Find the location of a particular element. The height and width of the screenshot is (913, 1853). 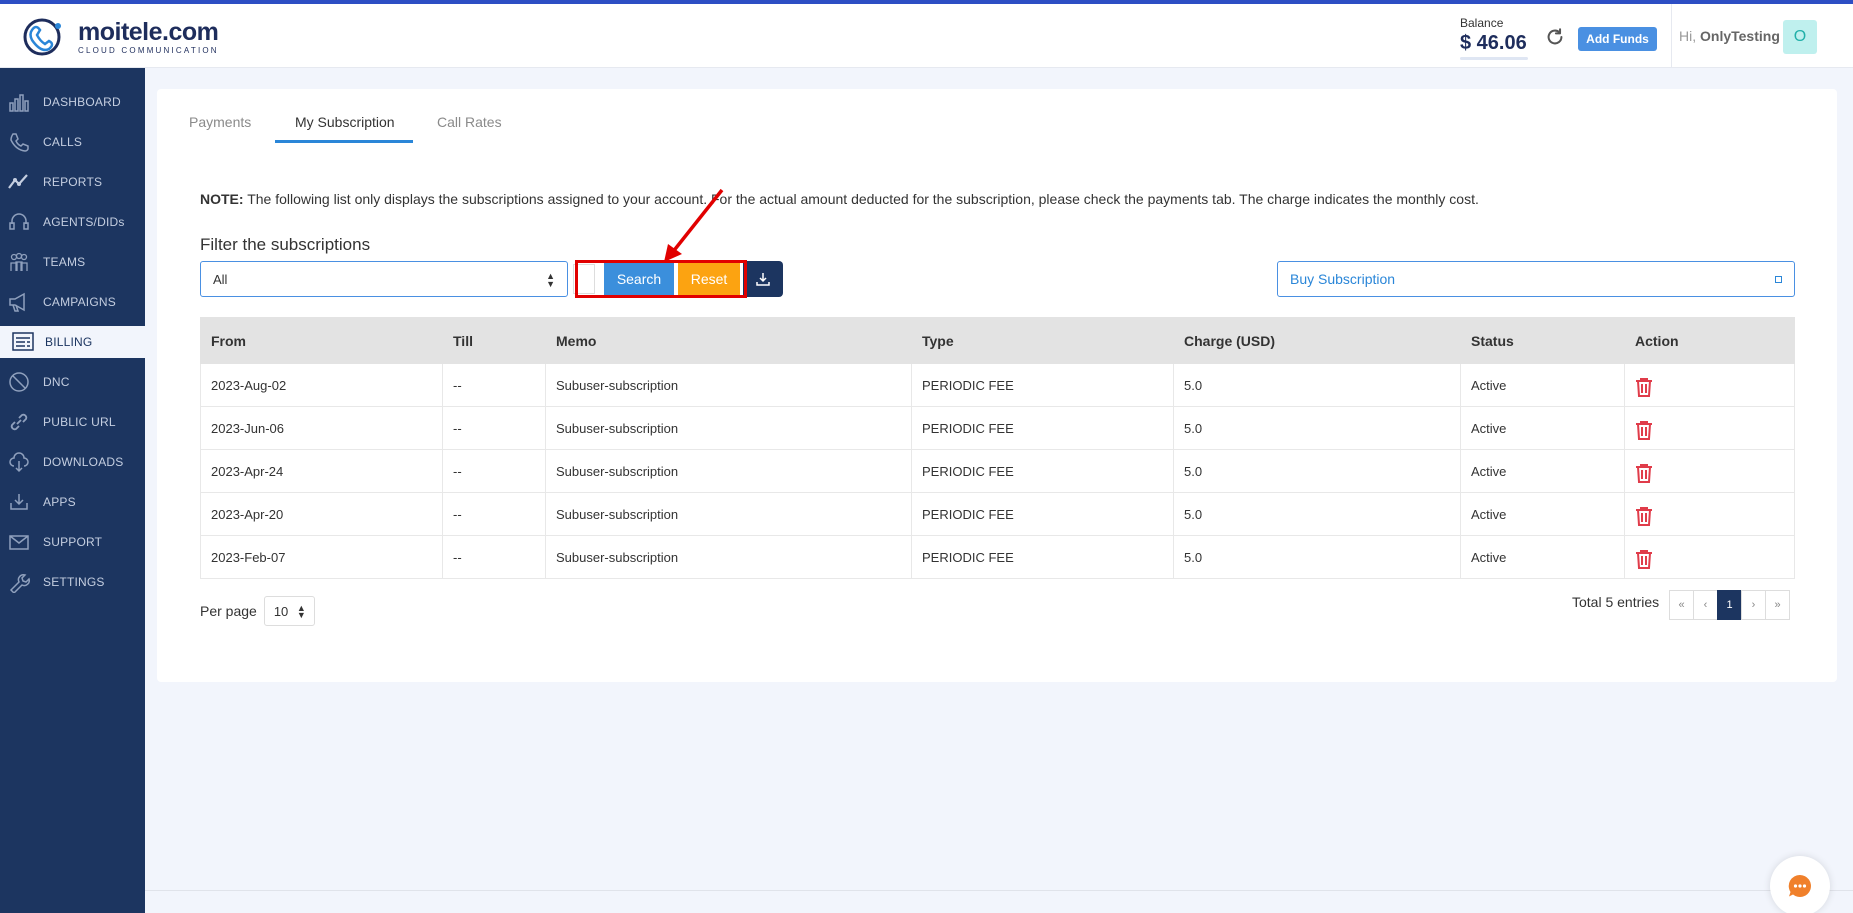

filter-selected-value: All is located at coordinates (220, 279).